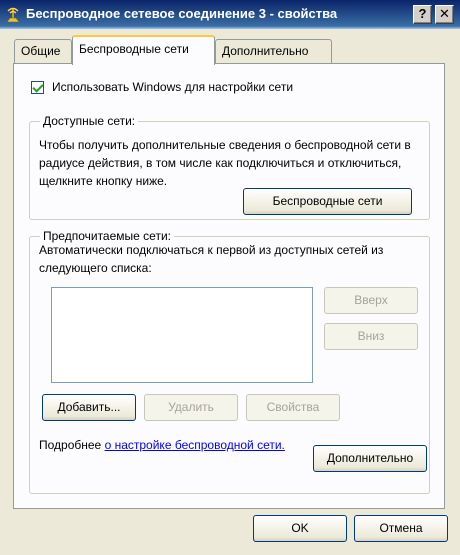  What do you see at coordinates (444, 14) in the screenshot?
I see `close-button: ✕` at bounding box center [444, 14].